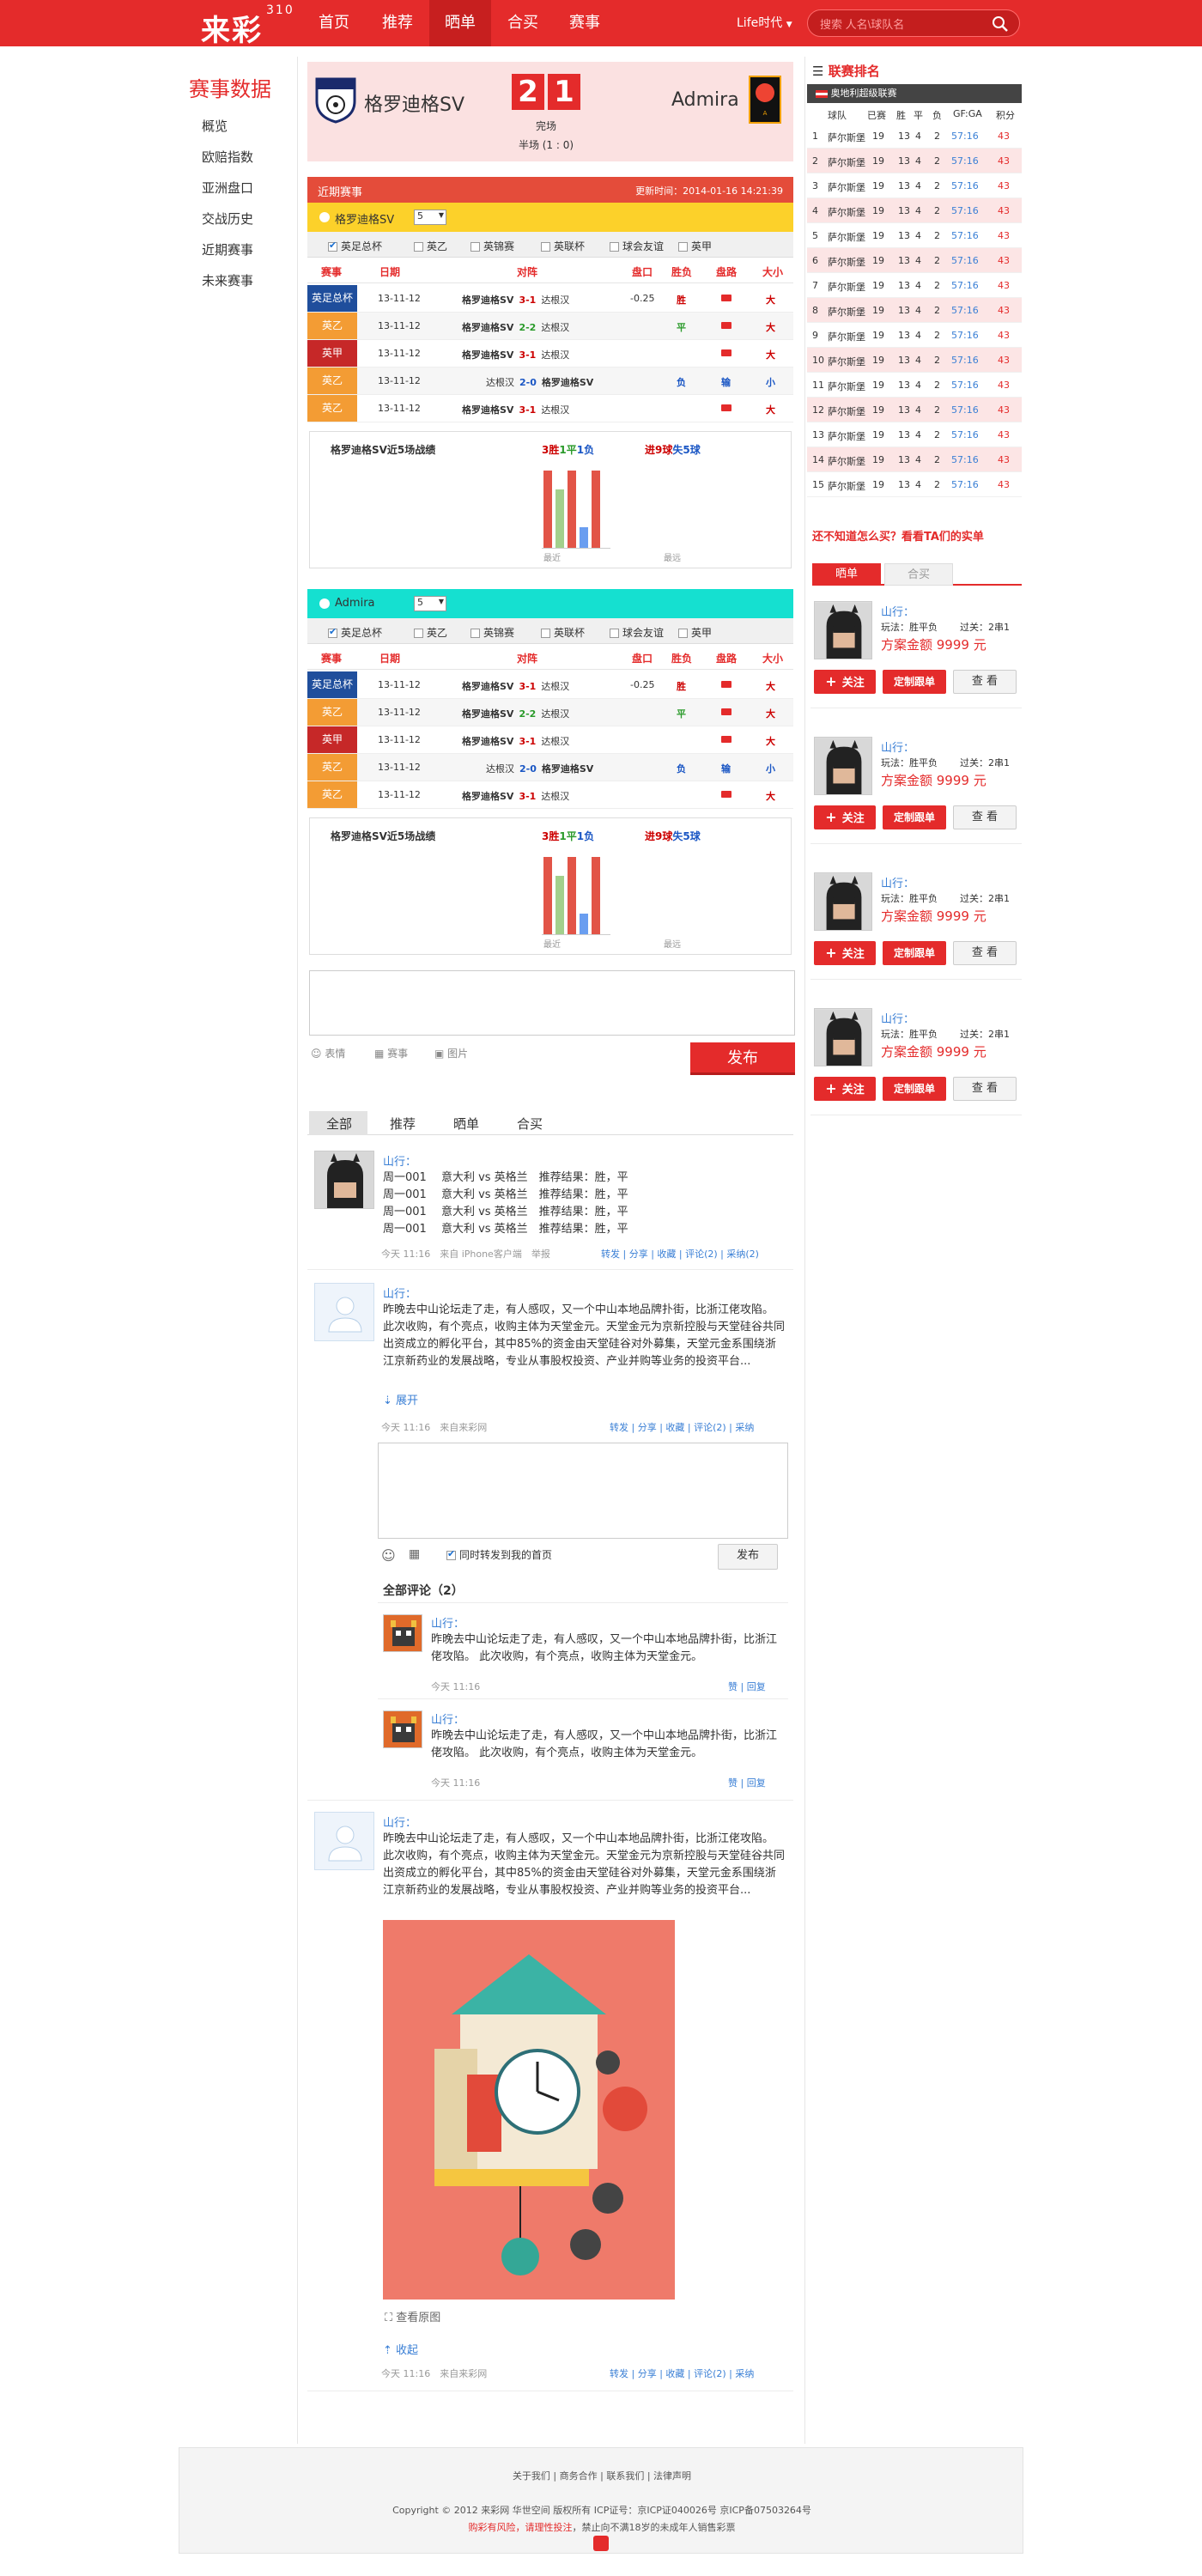 The width and height of the screenshot is (1202, 2576). Describe the element at coordinates (563, 632) in the screenshot. I see `filter-league-cup: 英联杯` at that location.